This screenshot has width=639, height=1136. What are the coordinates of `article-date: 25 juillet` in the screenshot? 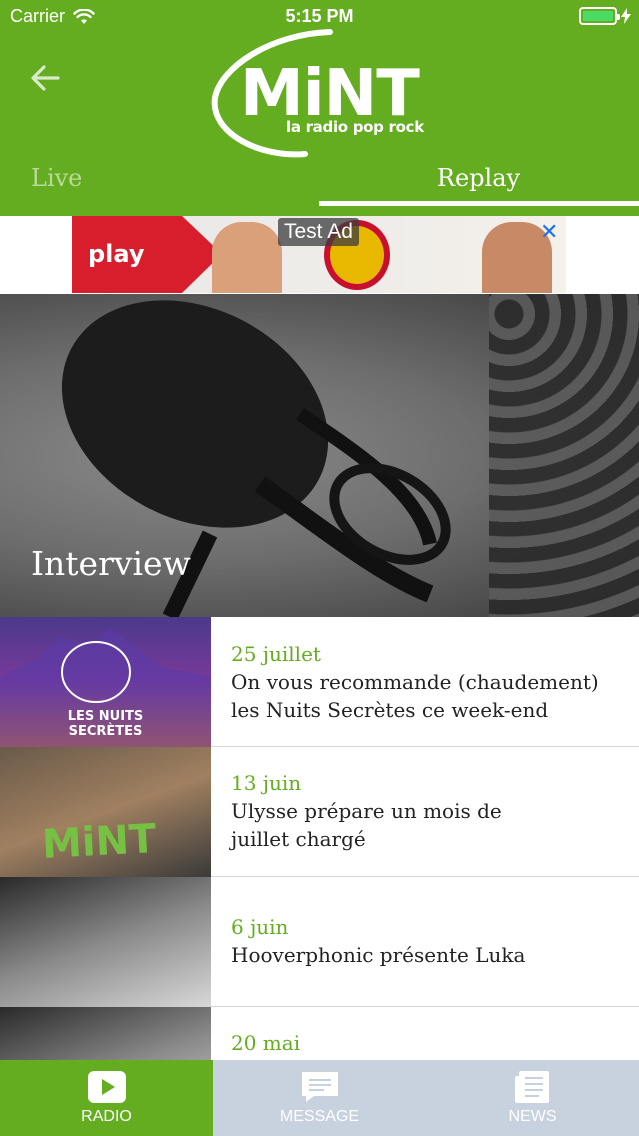 It's located at (276, 654).